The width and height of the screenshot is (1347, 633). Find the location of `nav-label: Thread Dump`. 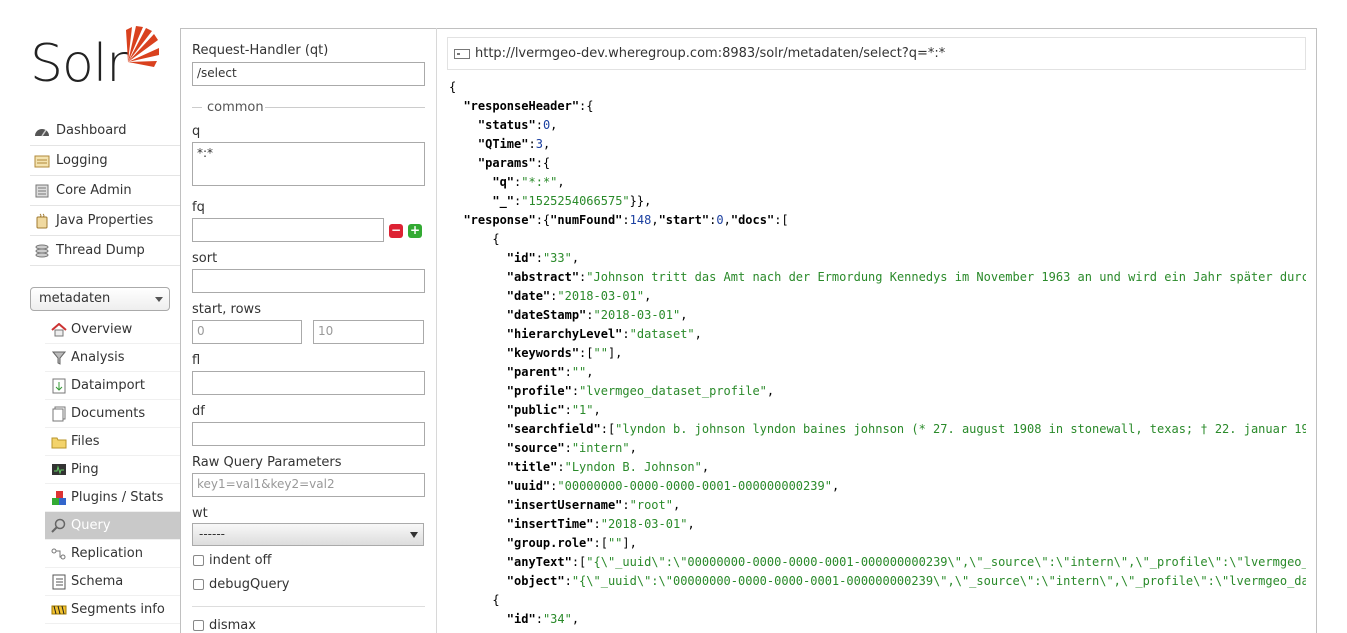

nav-label: Thread Dump is located at coordinates (100, 250).